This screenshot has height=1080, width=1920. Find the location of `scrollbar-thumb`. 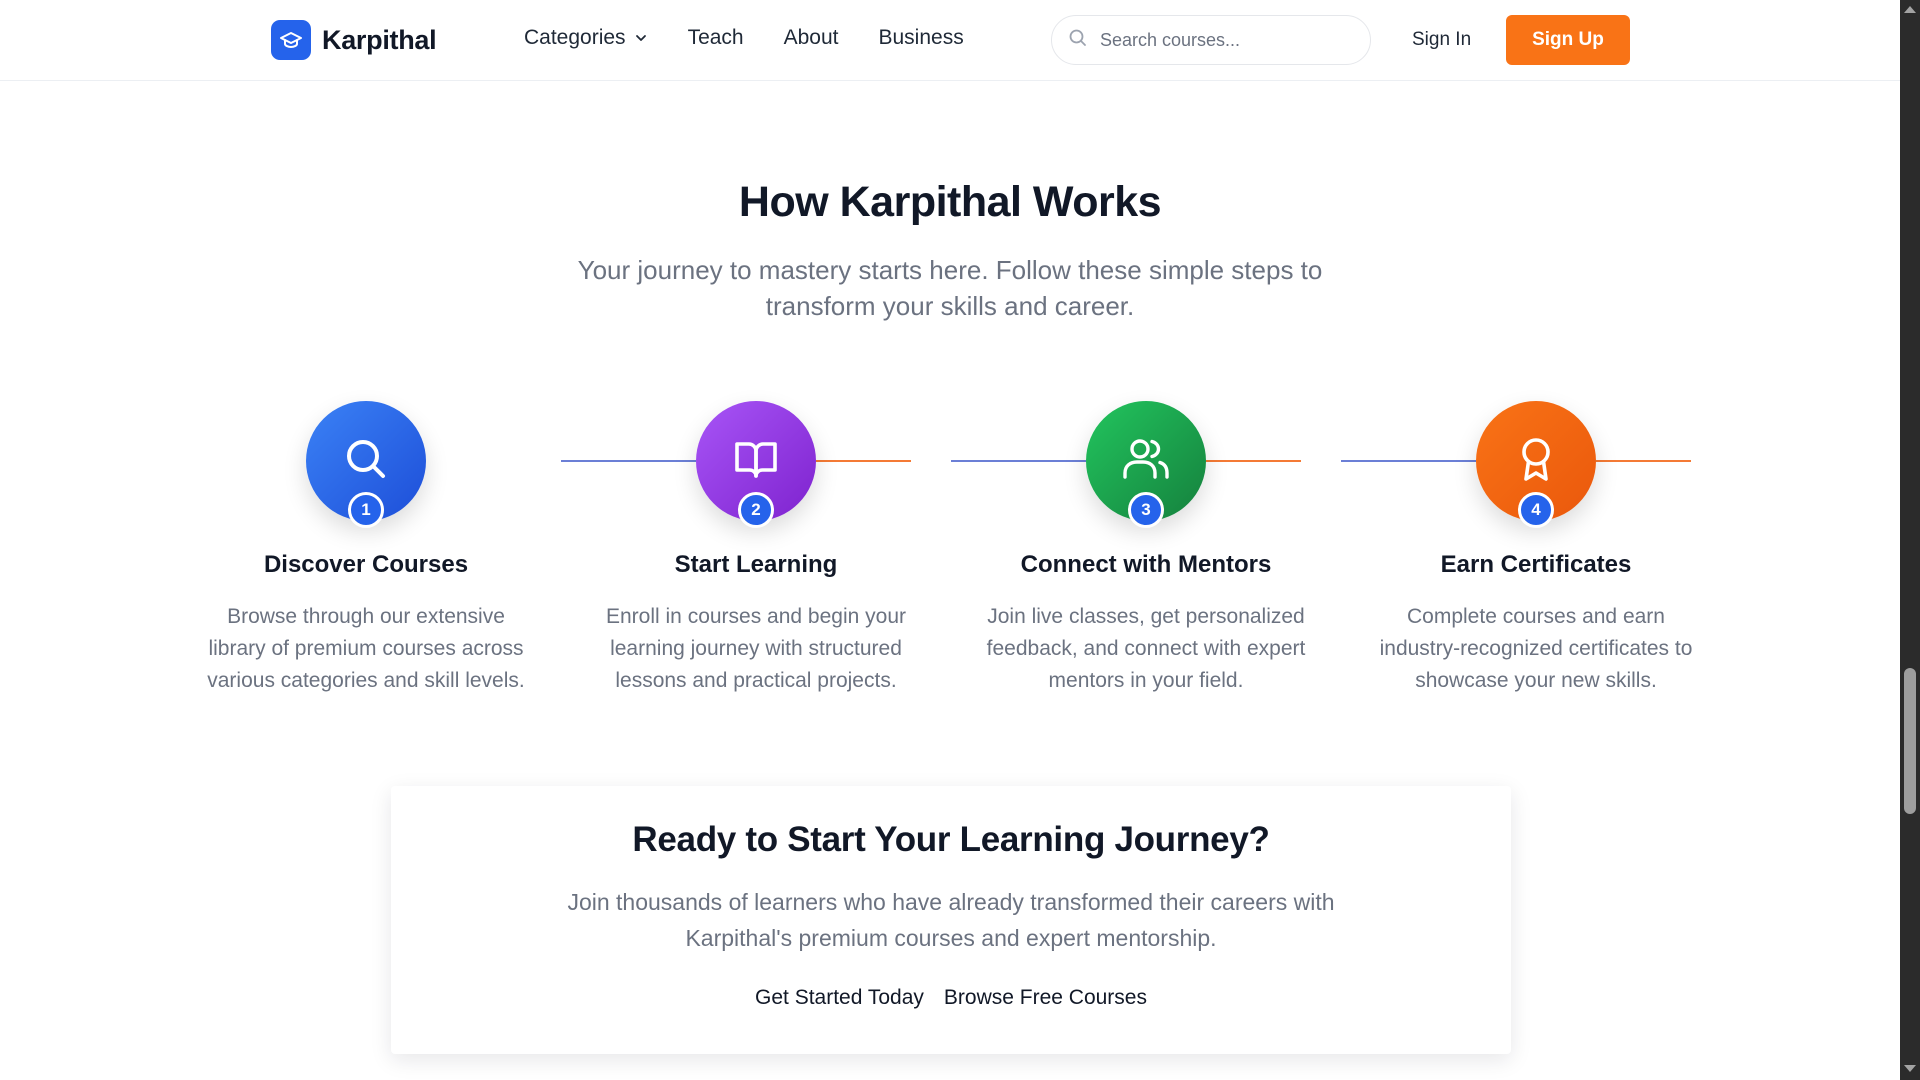

scrollbar-thumb is located at coordinates (1910, 741).